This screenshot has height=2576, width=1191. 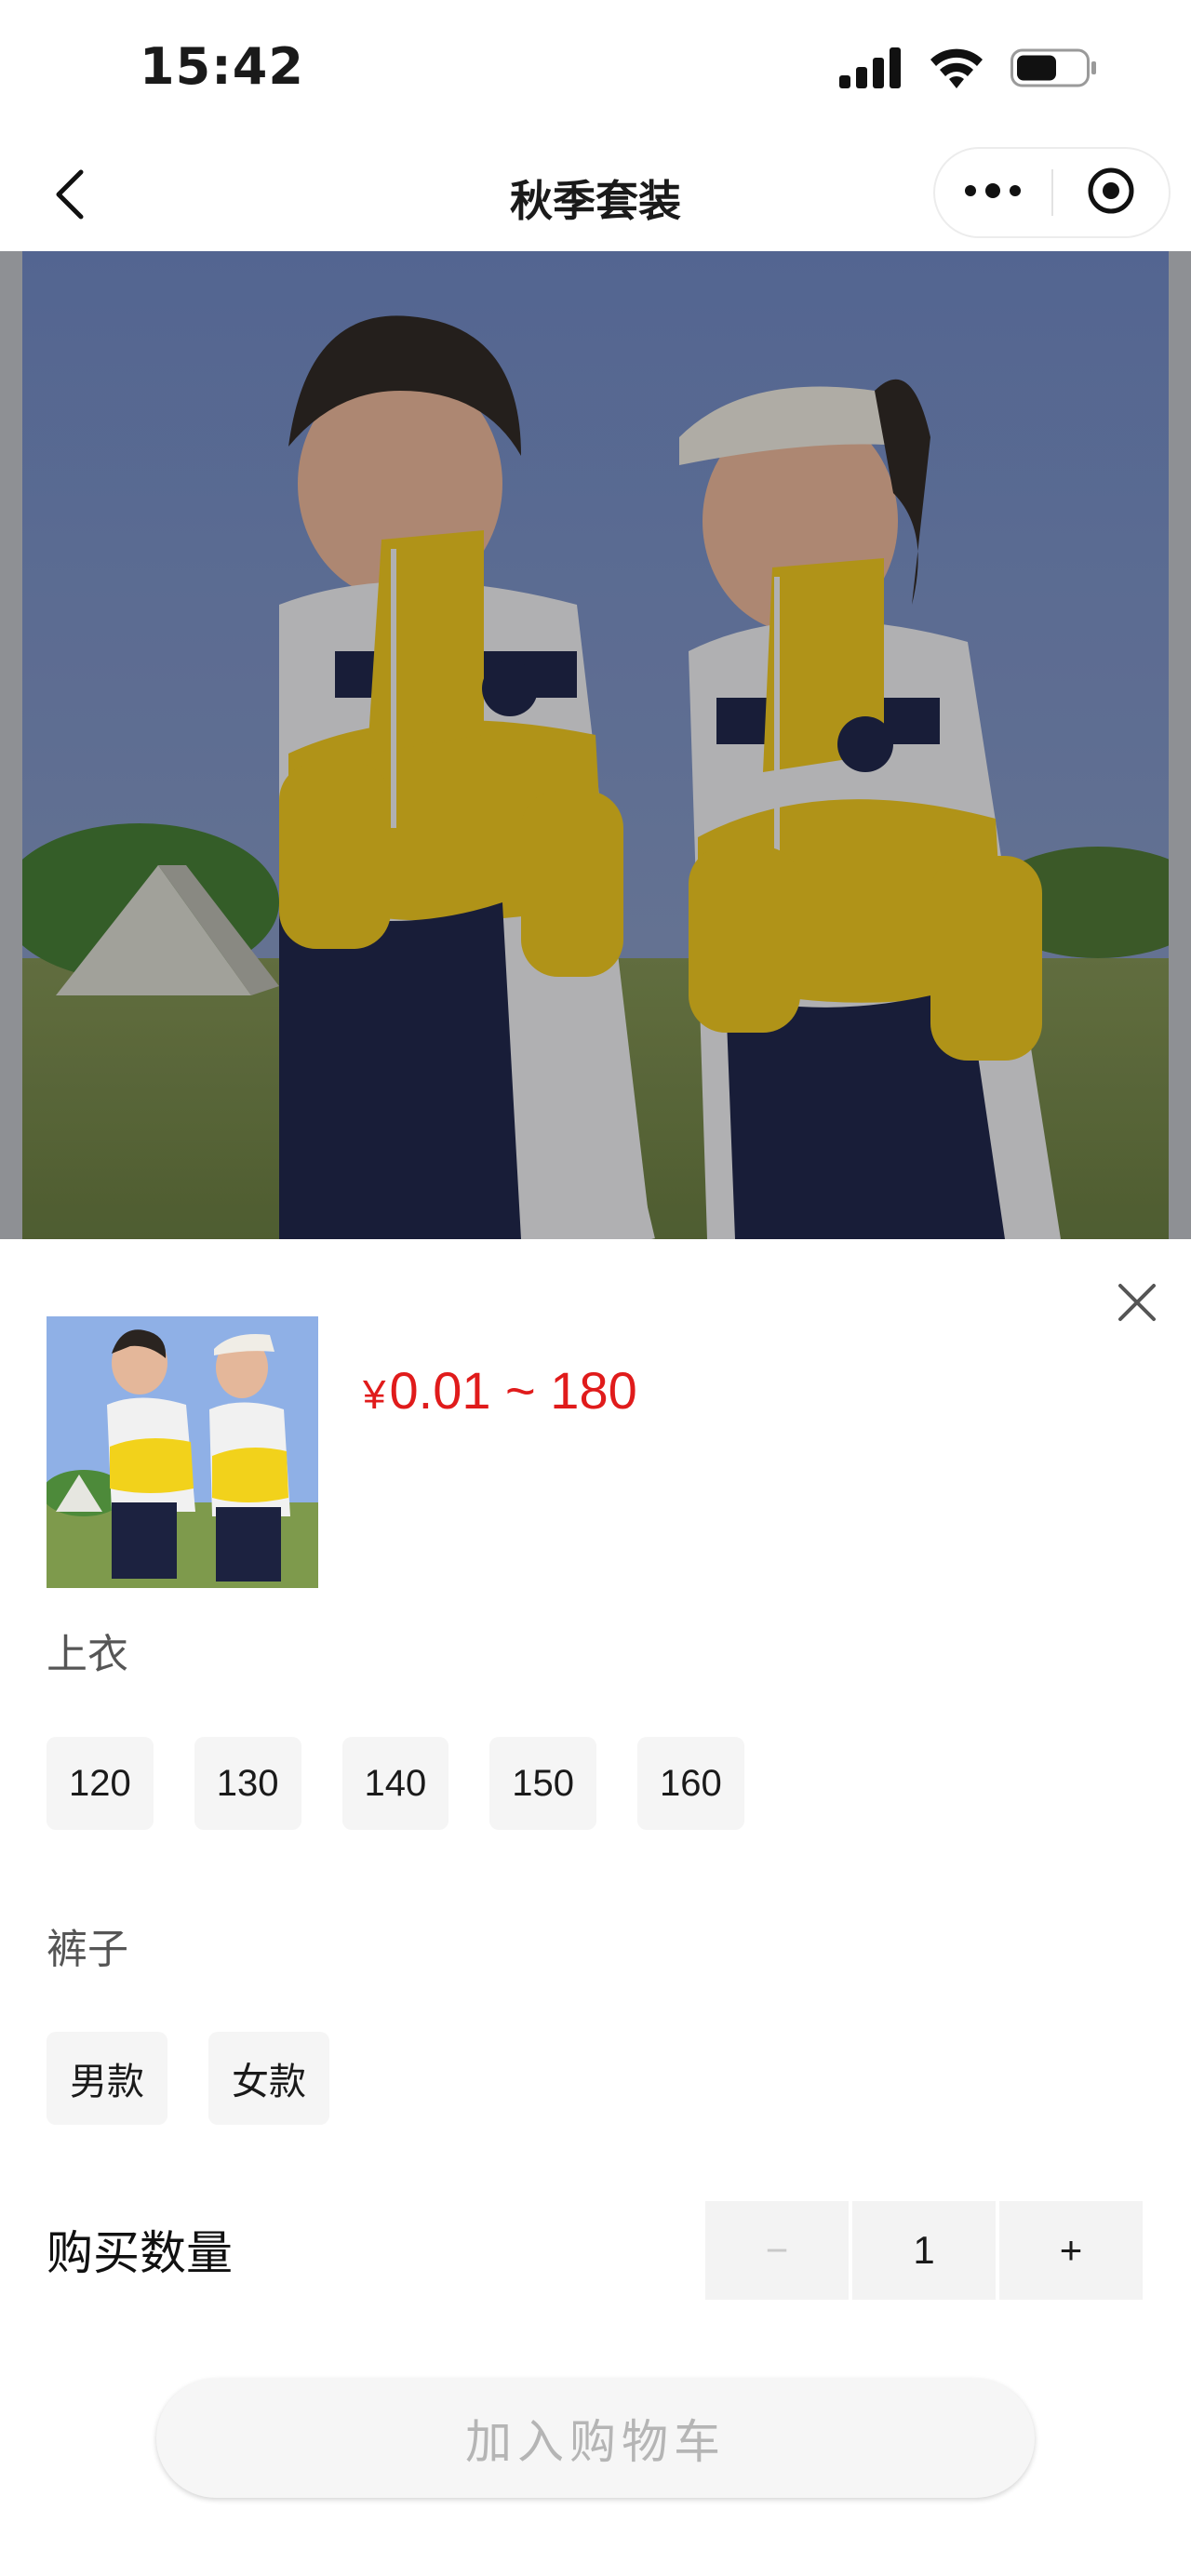 I want to click on size-option-150: 150, so click(x=542, y=1783).